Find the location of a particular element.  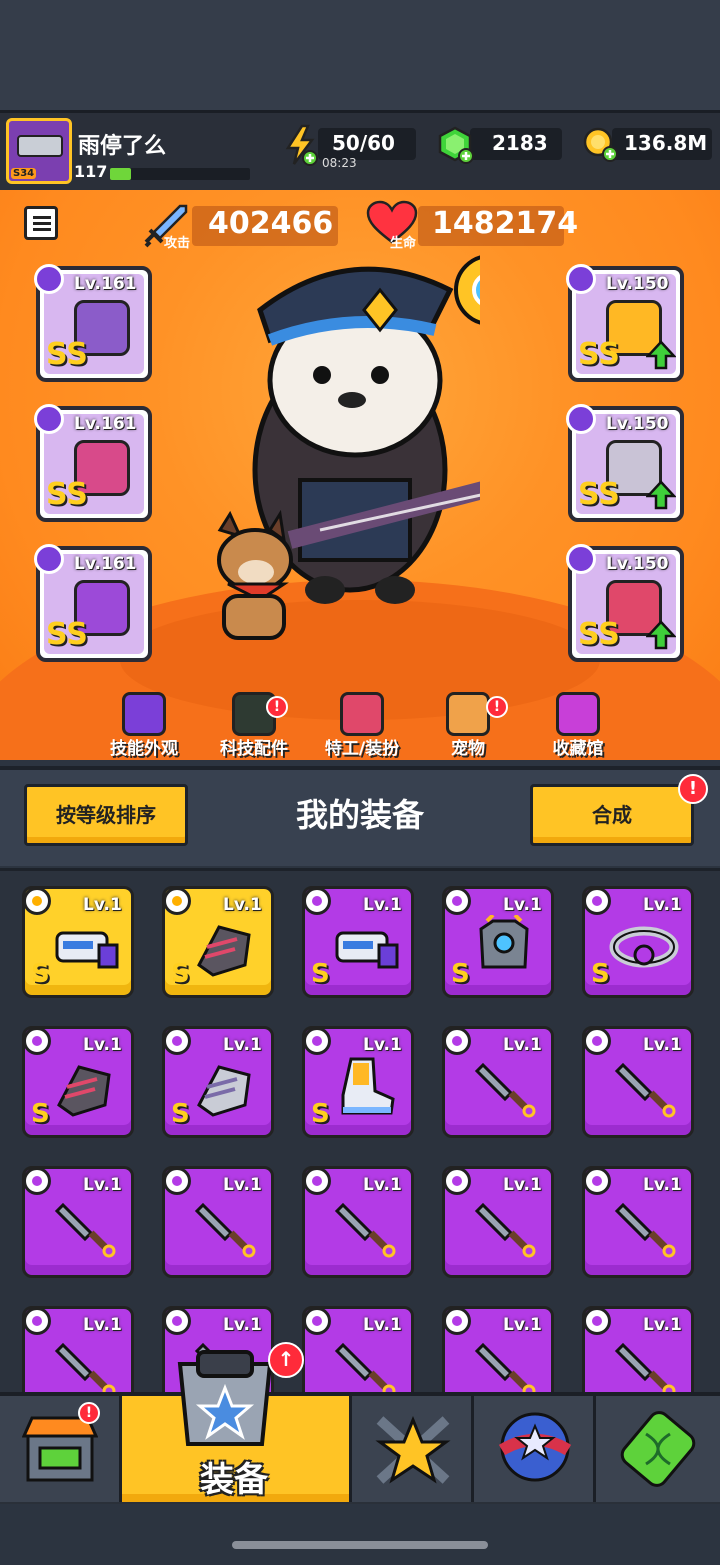

nav-equipment-label: 装备 is located at coordinates (234, 1480).